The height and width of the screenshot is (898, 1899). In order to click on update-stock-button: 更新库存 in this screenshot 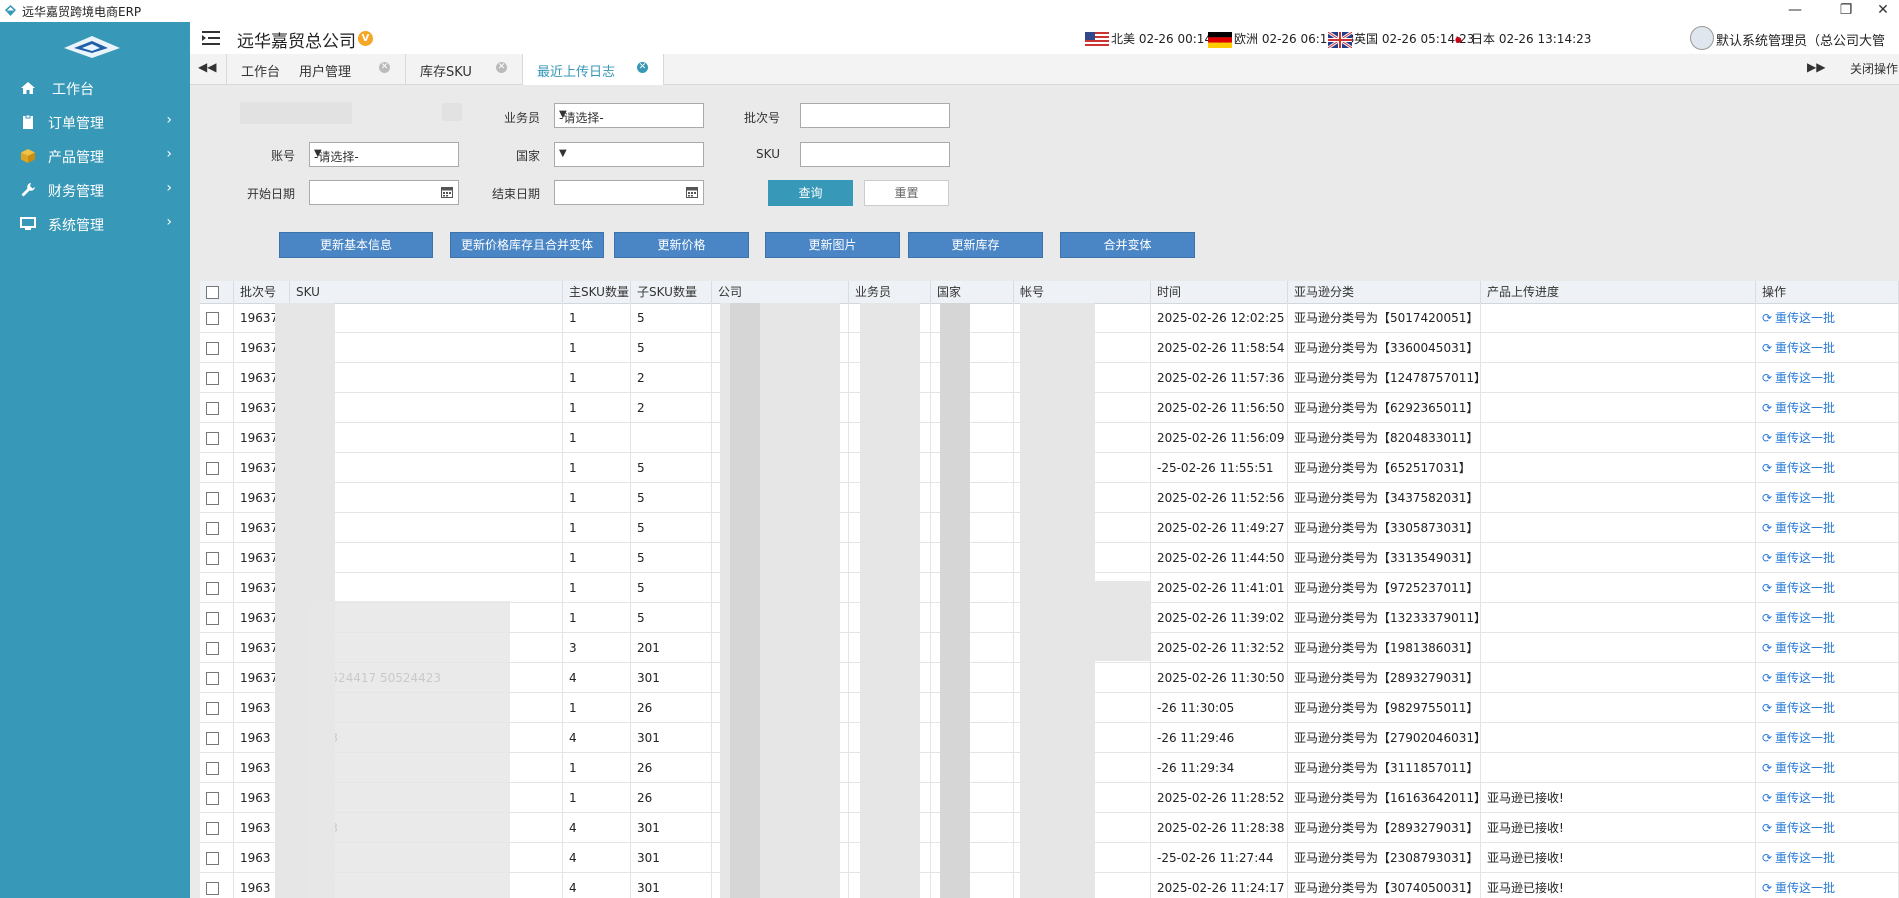, I will do `click(975, 245)`.